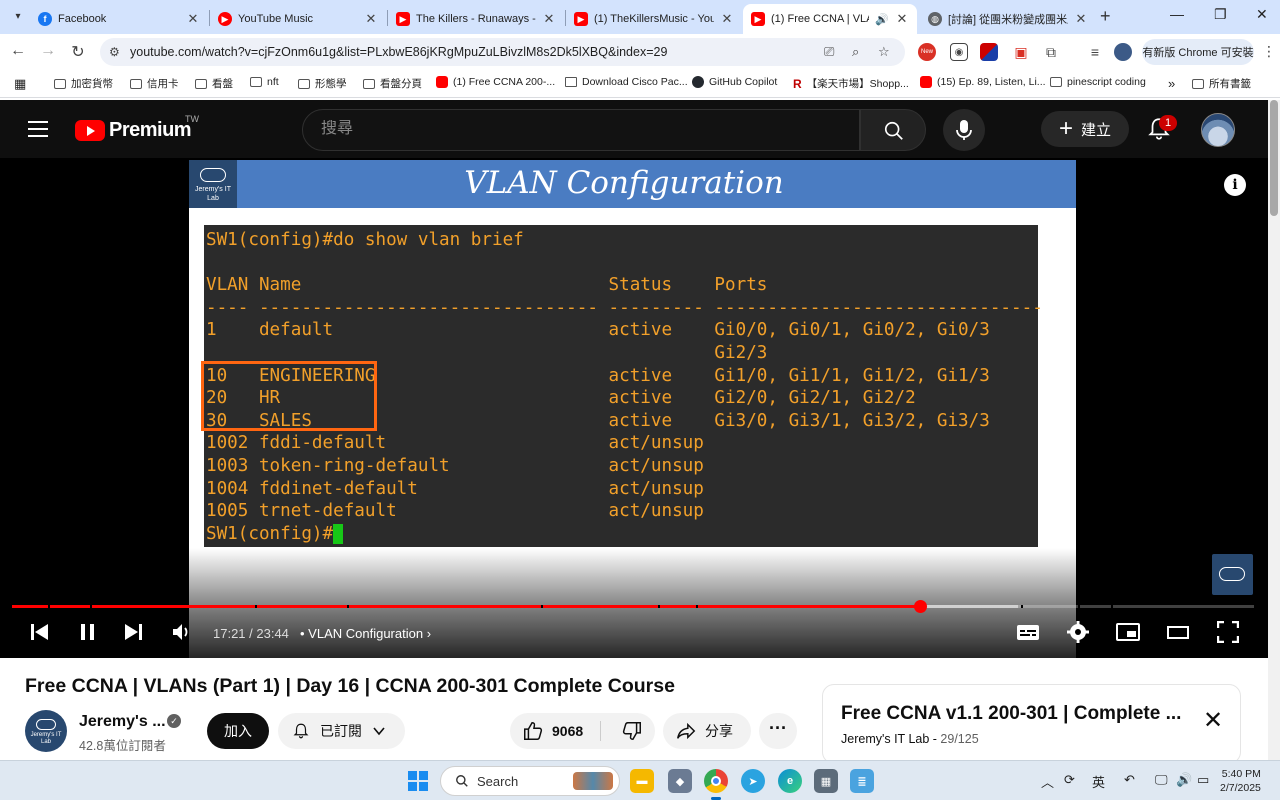  What do you see at coordinates (1008, 19) in the screenshot?
I see `tab-forum-discussion: ◍ [討論] 從團米粉變成團米局 ✕` at bounding box center [1008, 19].